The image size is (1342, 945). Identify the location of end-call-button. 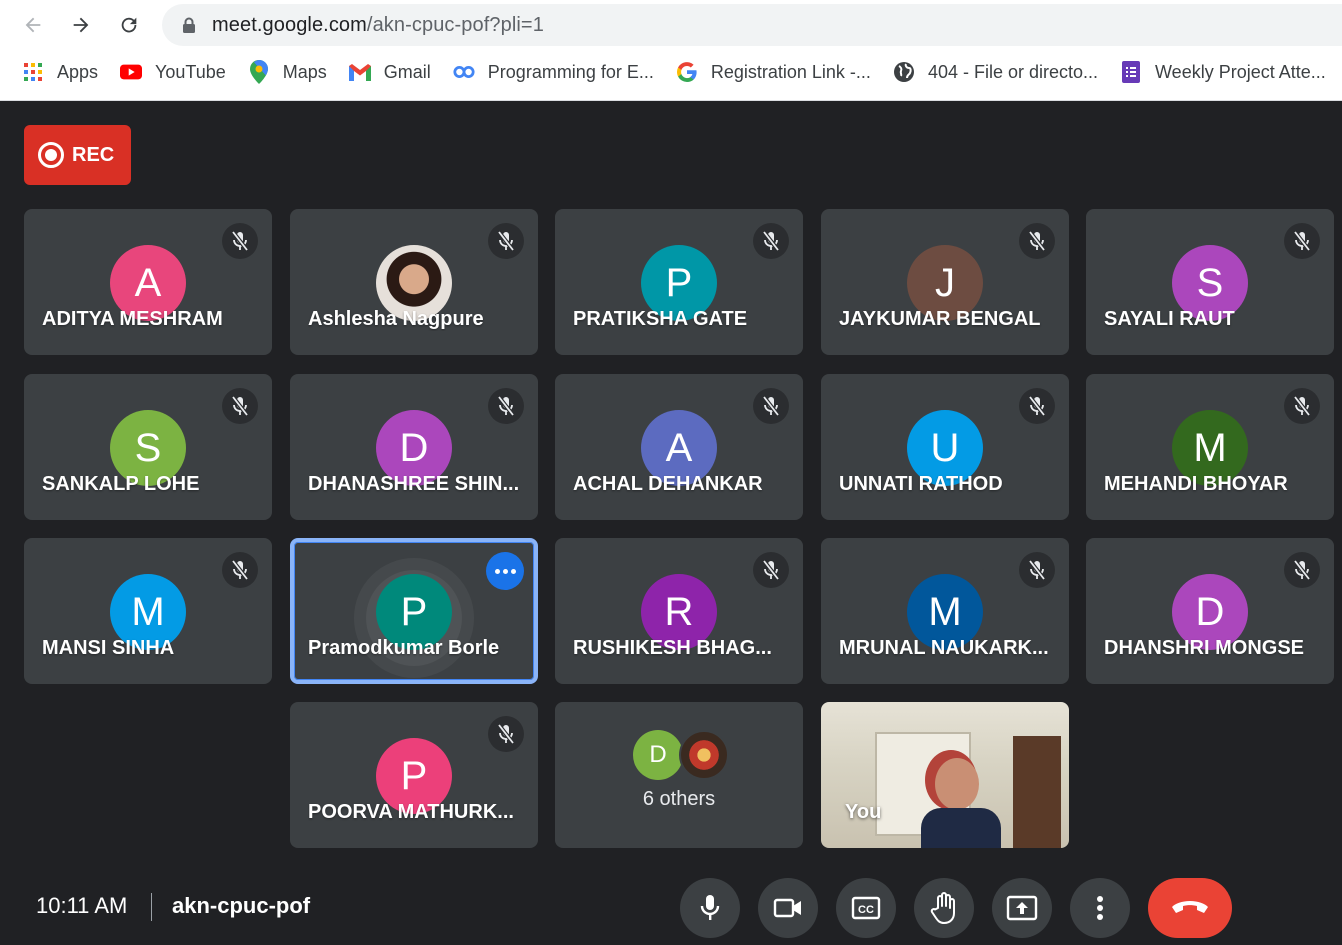
(1190, 908).